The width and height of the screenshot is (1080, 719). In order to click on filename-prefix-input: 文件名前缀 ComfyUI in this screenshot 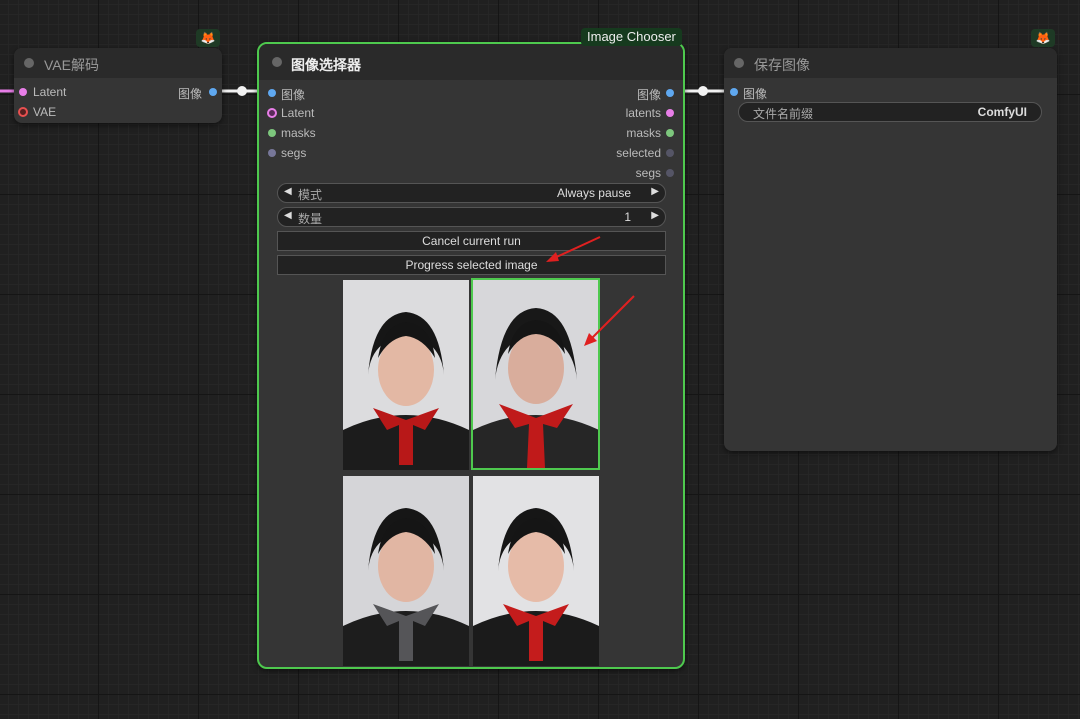, I will do `click(890, 112)`.